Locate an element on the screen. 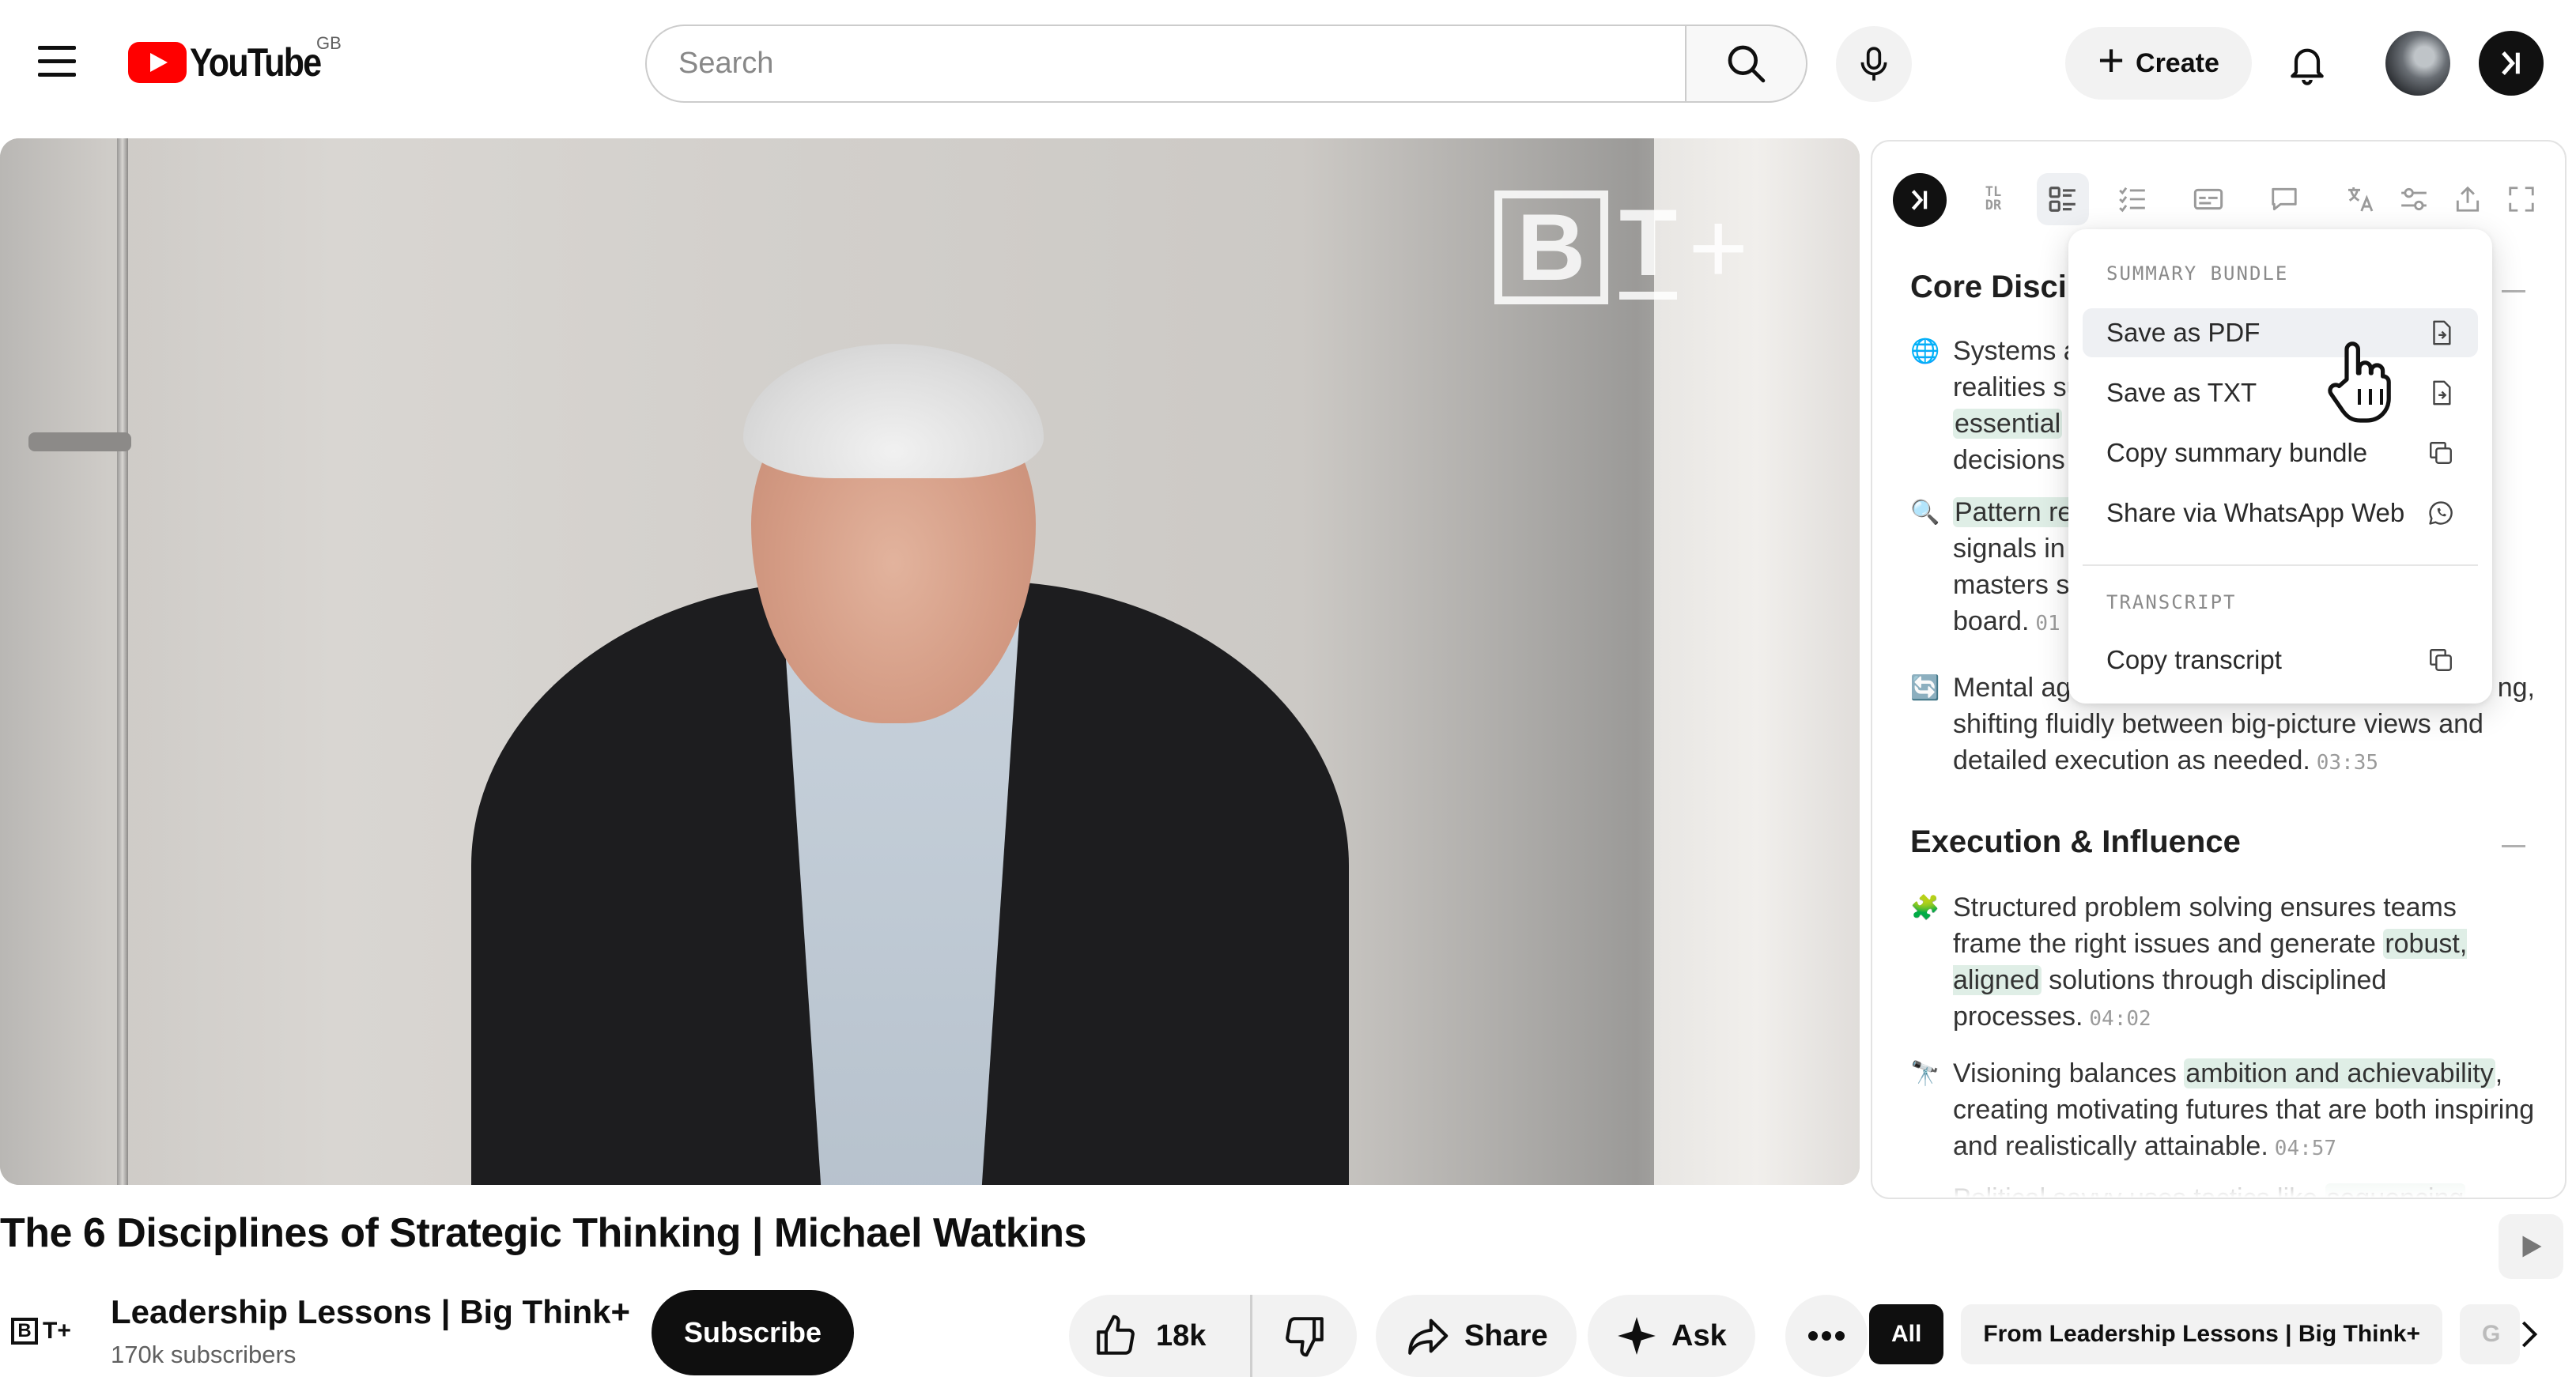 The width and height of the screenshot is (2576, 1392). channel-avatar: B T+ is located at coordinates (46, 1331).